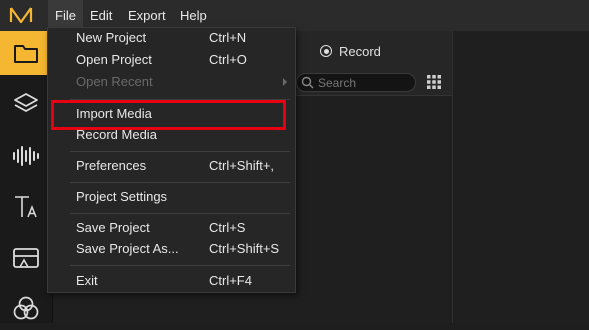 The image size is (589, 330). I want to click on effects-icon, so click(26, 308).